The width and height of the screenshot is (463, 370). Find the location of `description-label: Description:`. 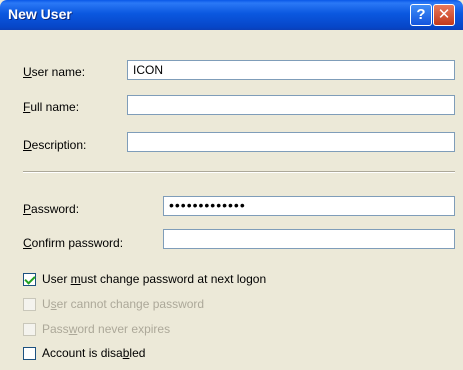

description-label: Description: is located at coordinates (55, 145).